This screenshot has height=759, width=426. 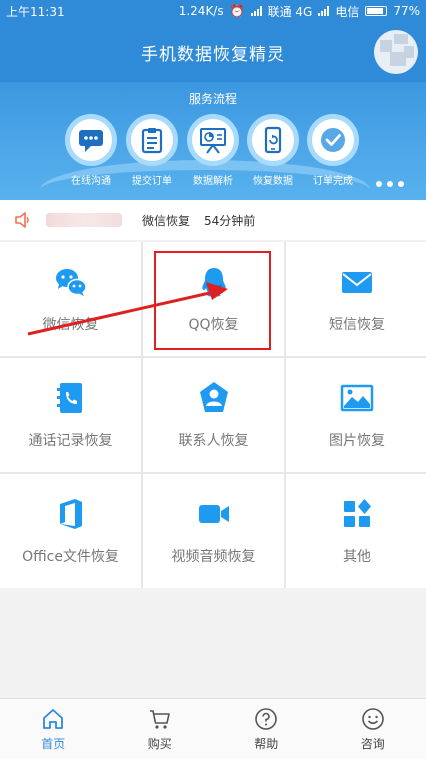 I want to click on carrier1: 联通 4G, so click(x=290, y=11).